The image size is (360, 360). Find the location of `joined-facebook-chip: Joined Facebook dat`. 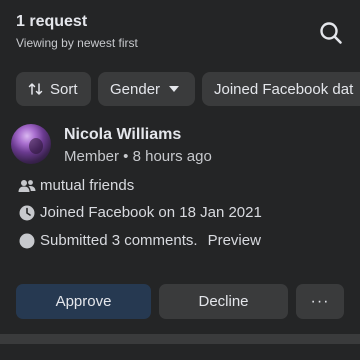

joined-facebook-chip: Joined Facebook dat is located at coordinates (281, 89).